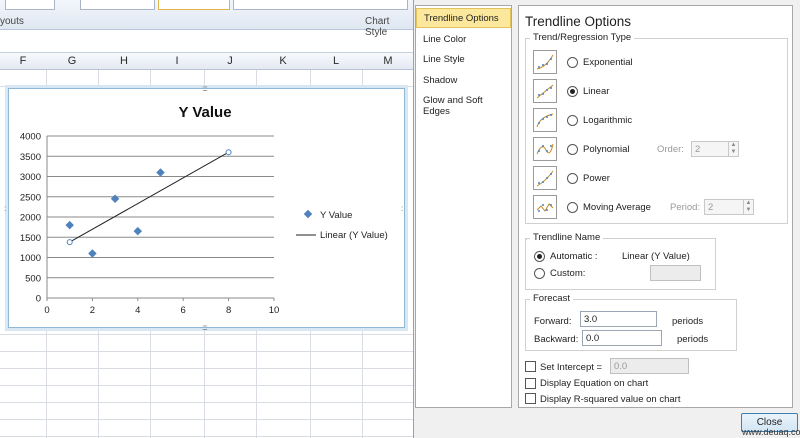 The image size is (800, 438). What do you see at coordinates (582, 37) in the screenshot?
I see `group-label: Trend/Regression Type` at bounding box center [582, 37].